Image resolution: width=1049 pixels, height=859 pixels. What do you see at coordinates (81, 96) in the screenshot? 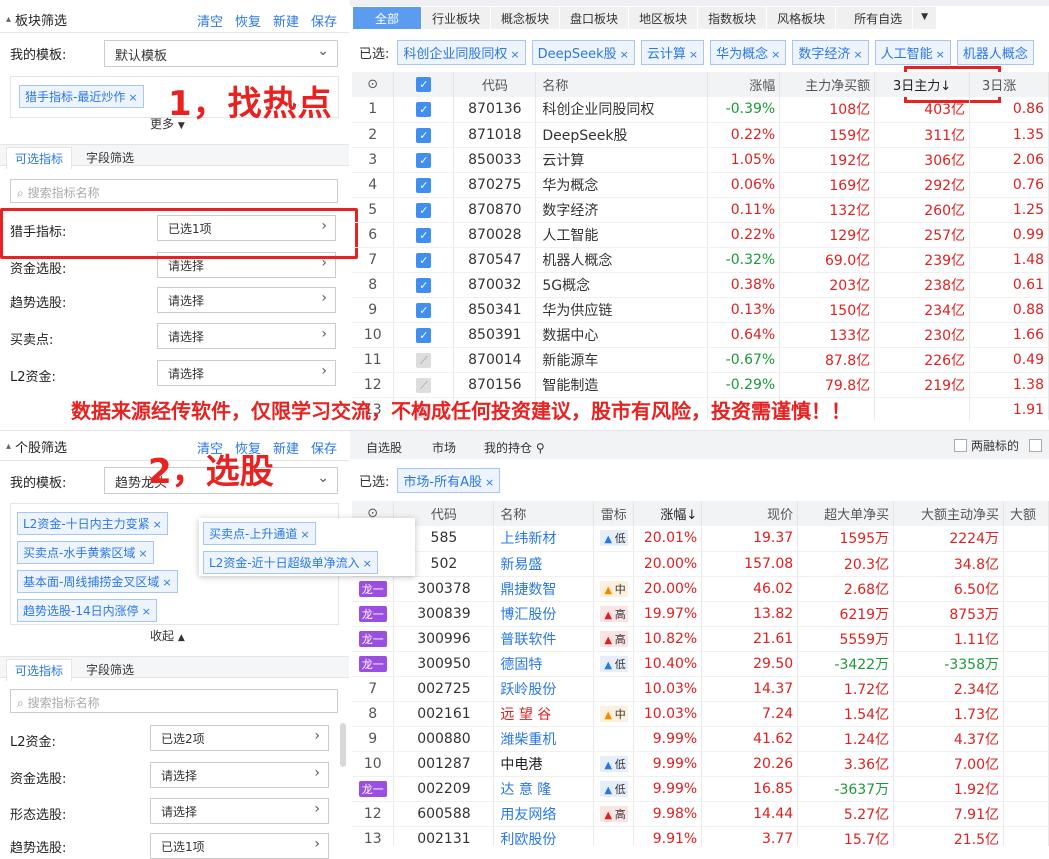
I see `indicator-tag: 猎手指标-最近炒作 ×` at bounding box center [81, 96].